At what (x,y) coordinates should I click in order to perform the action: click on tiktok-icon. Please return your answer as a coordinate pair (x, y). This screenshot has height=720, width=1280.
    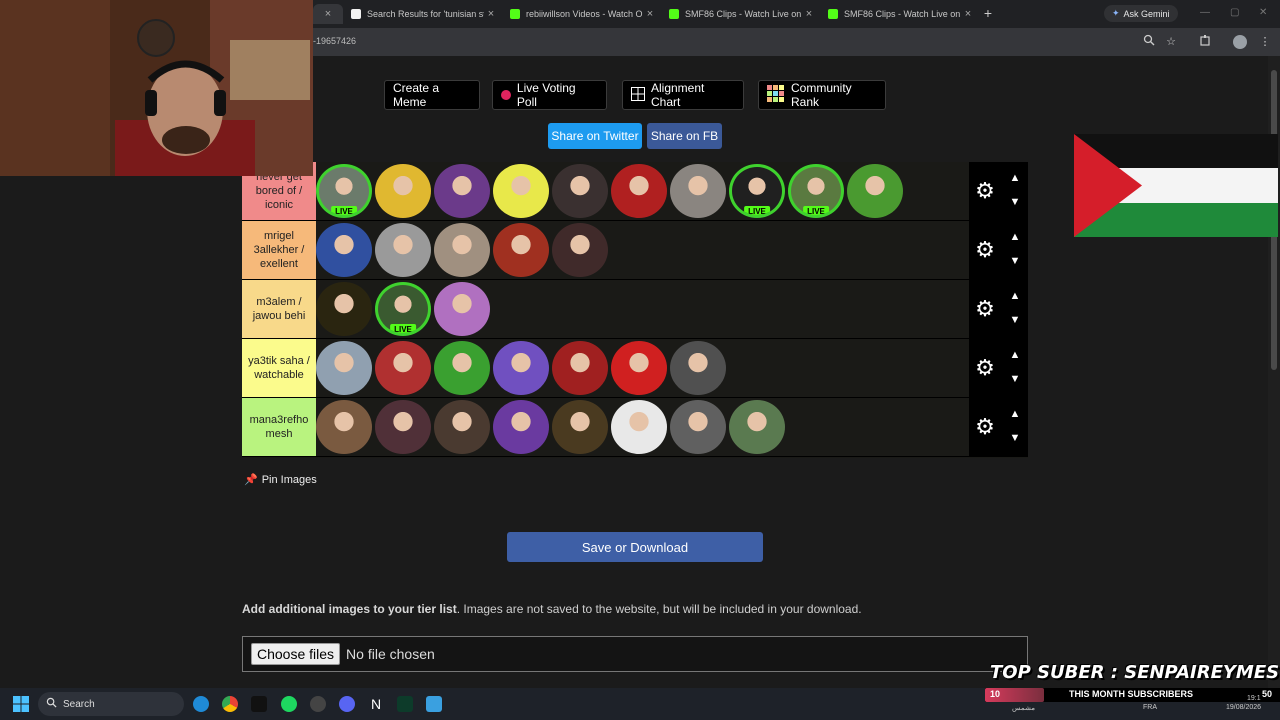
    Looking at the image, I should click on (259, 704).